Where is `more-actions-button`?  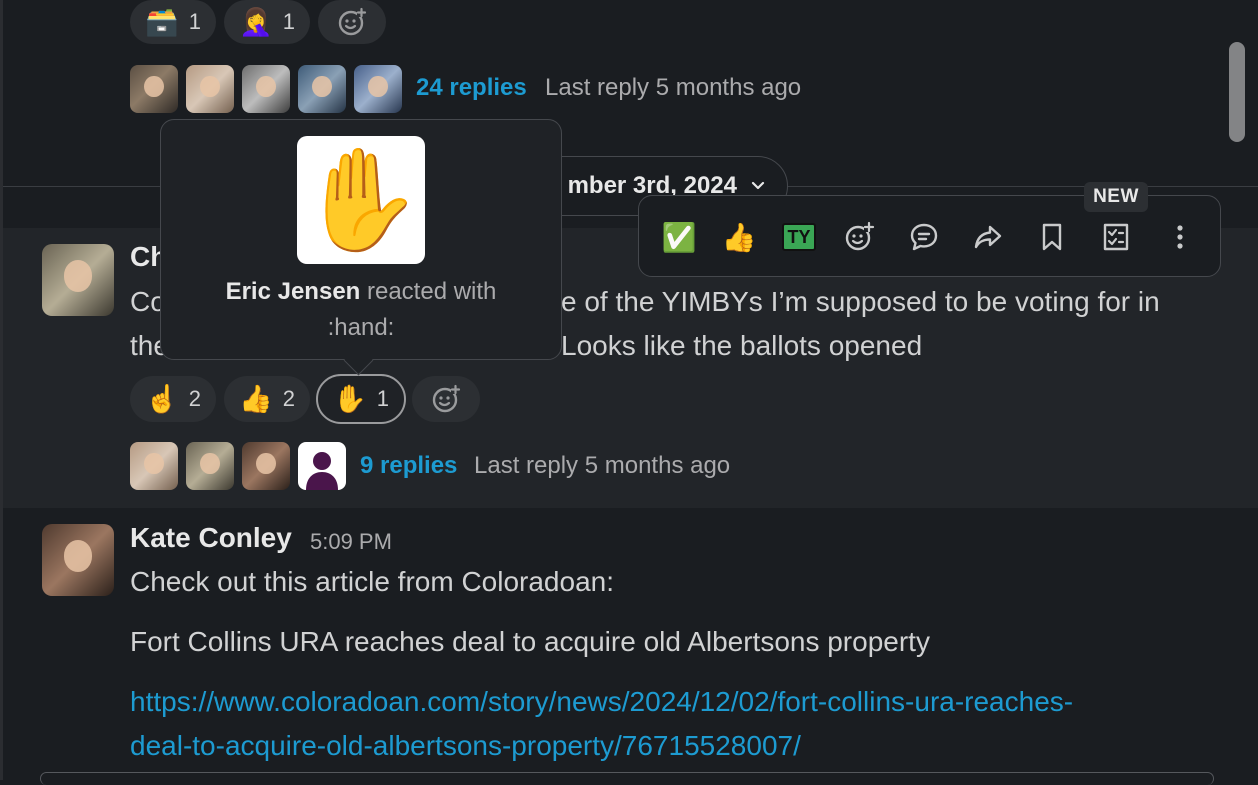 more-actions-button is located at coordinates (1180, 237).